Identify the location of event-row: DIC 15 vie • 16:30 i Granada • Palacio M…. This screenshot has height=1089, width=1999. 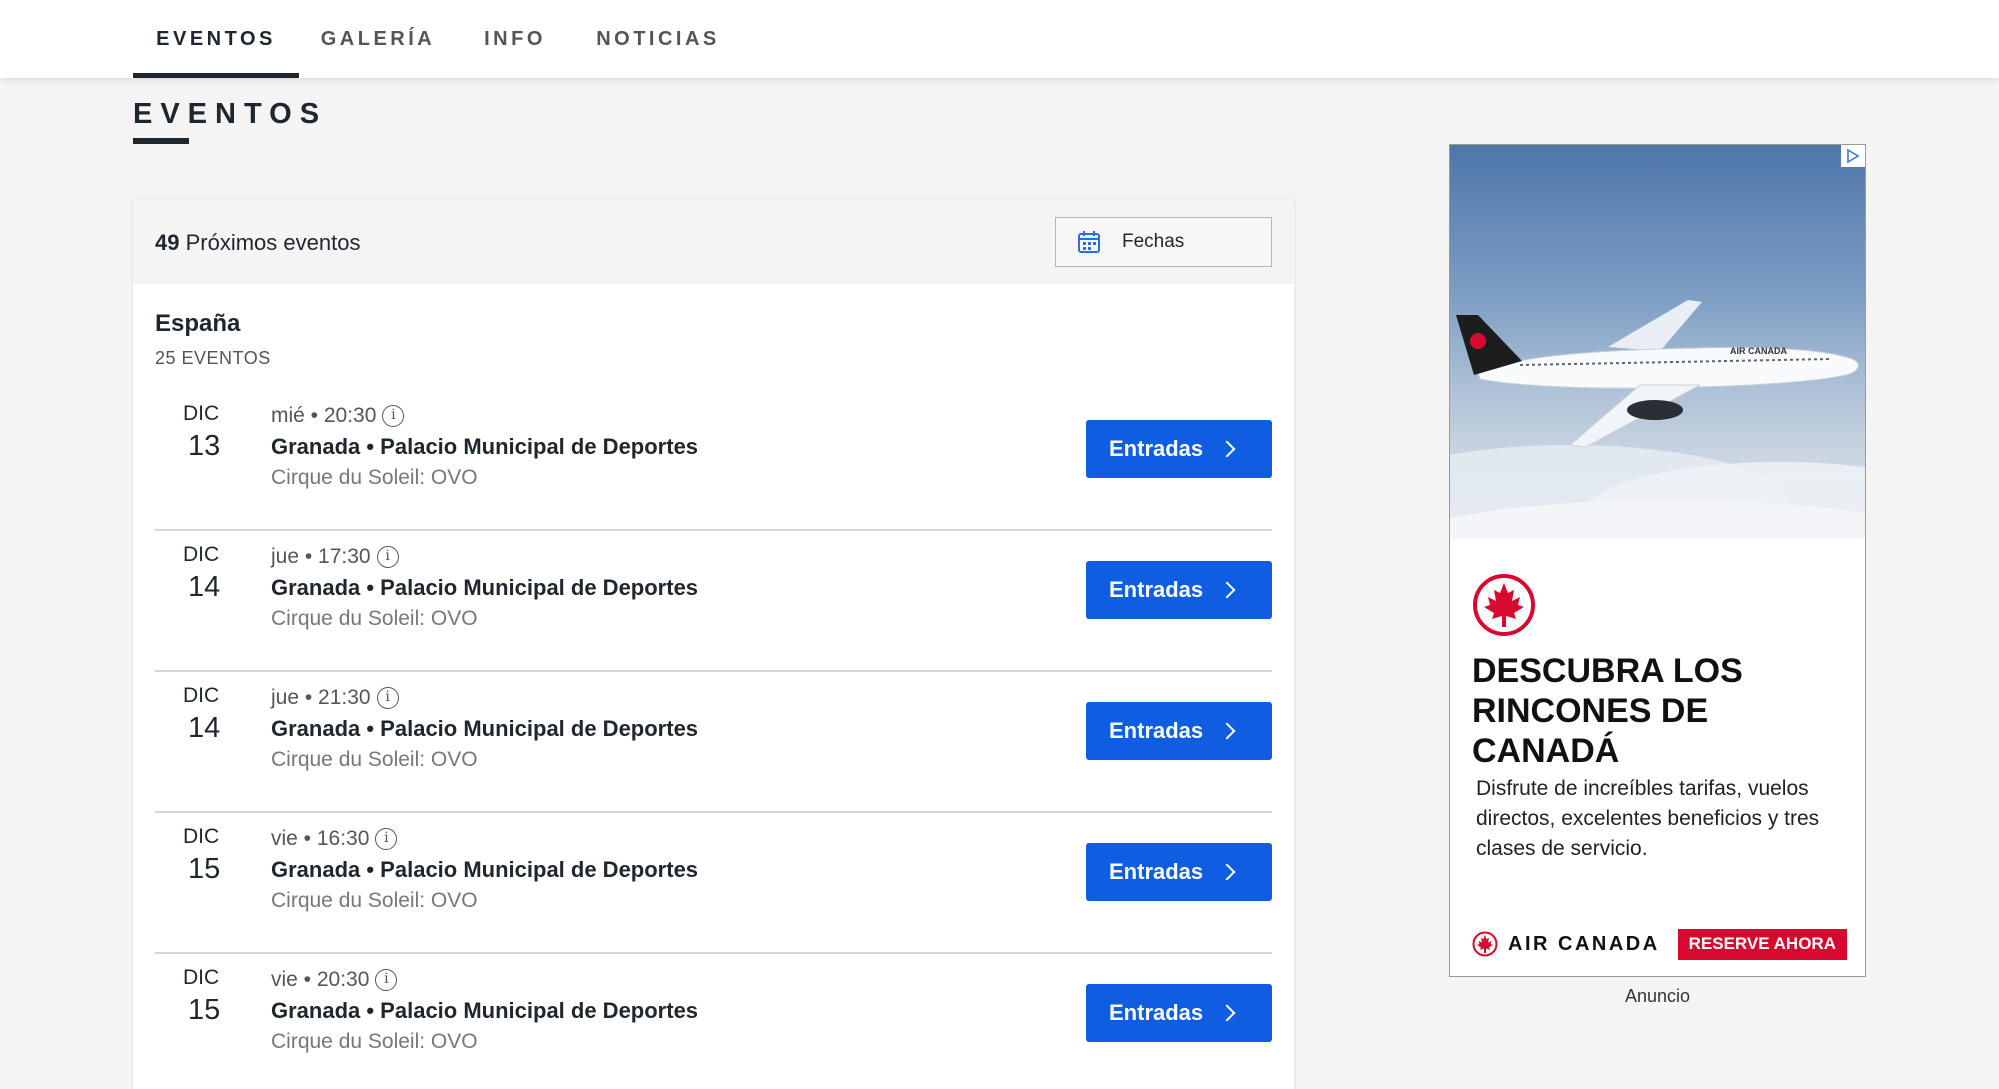
(713, 883).